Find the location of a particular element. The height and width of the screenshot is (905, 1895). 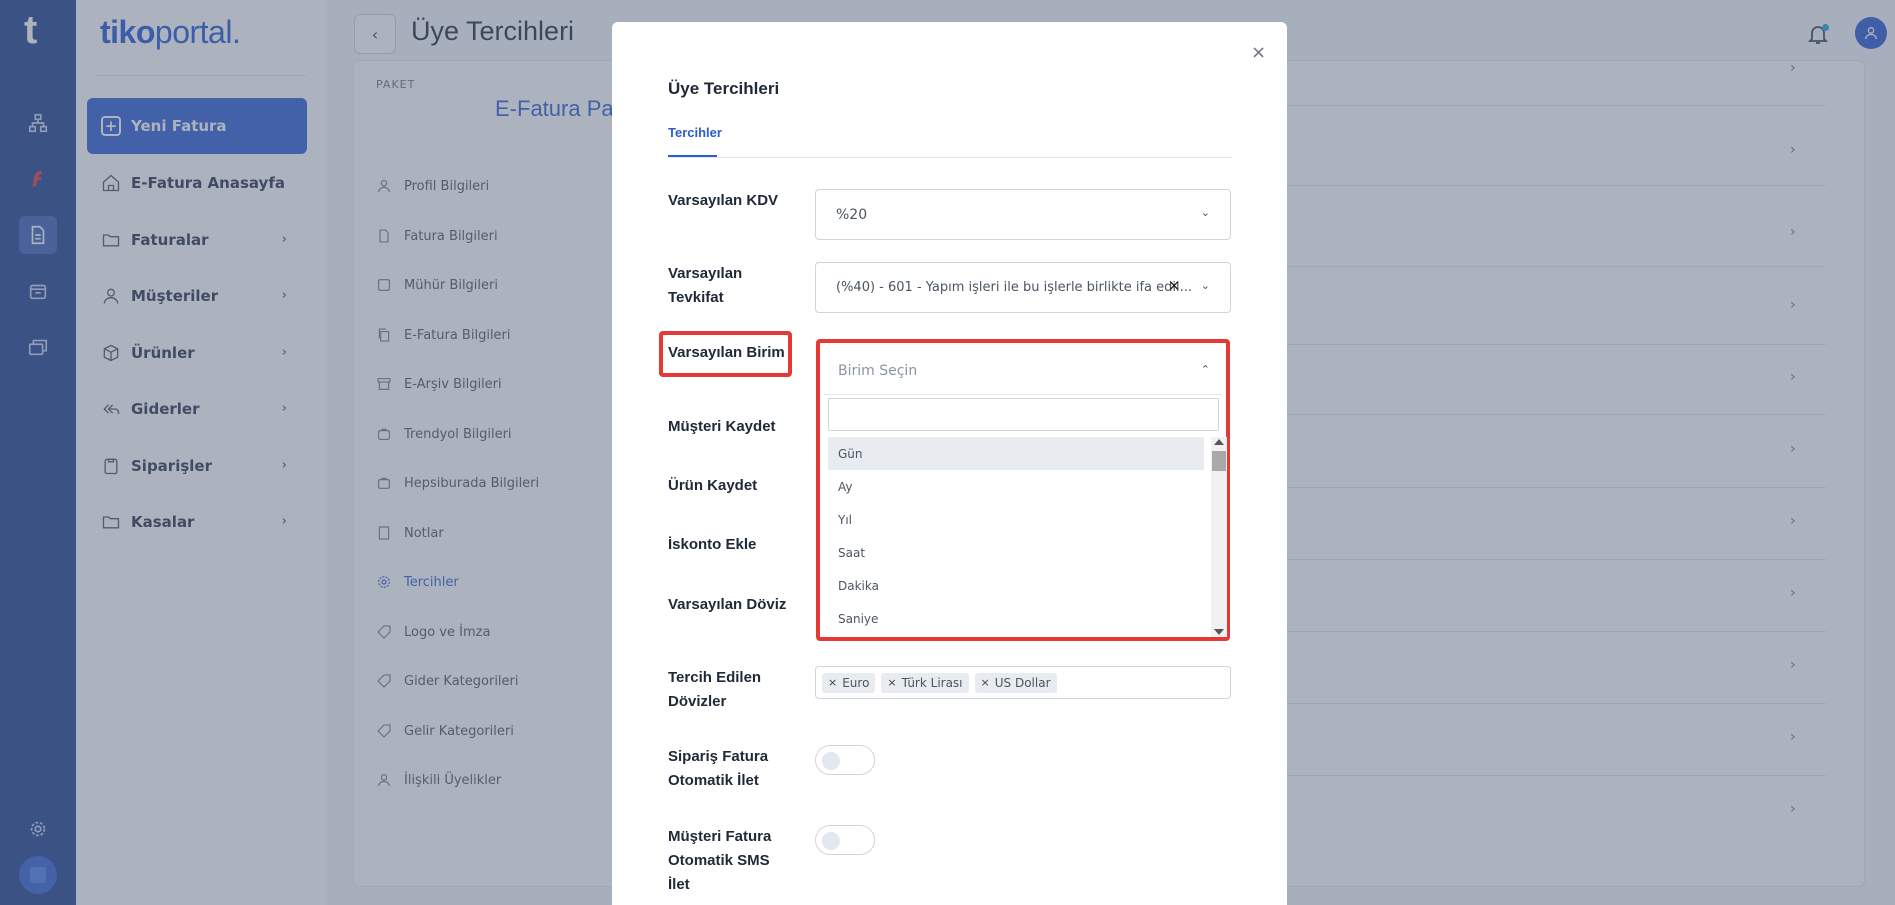

modal-title: Üye Tercihleri is located at coordinates (724, 88).